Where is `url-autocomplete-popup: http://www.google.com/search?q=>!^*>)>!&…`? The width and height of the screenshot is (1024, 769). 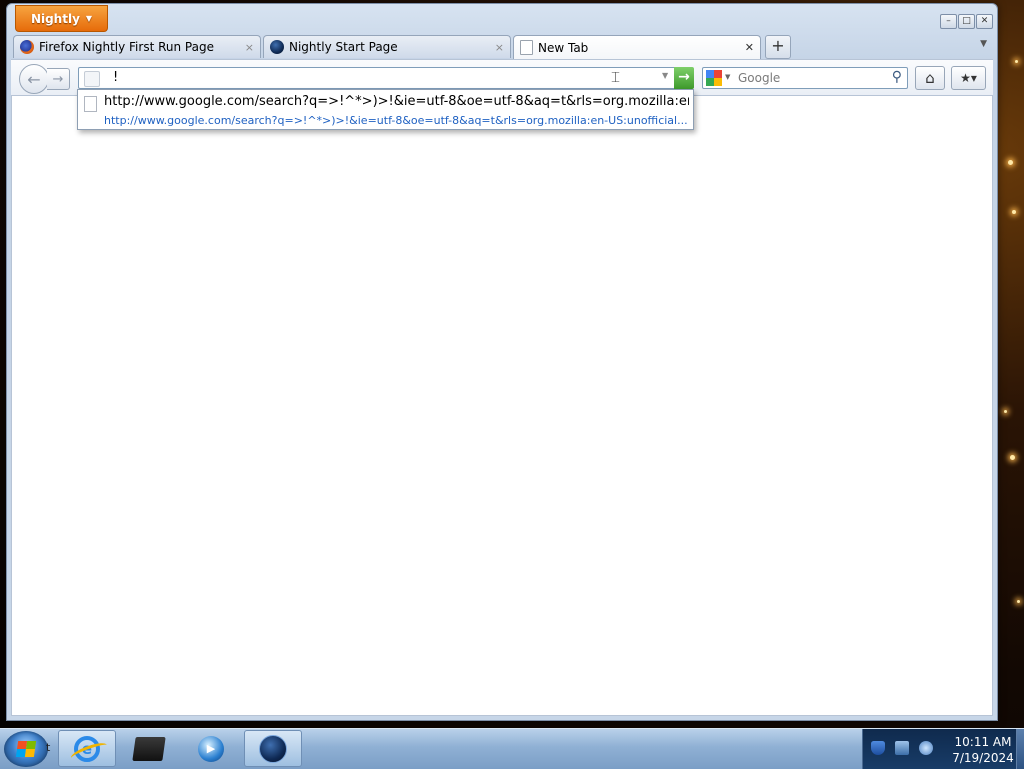 url-autocomplete-popup: http://www.google.com/search?q=>!^*>)>!&… is located at coordinates (385, 109).